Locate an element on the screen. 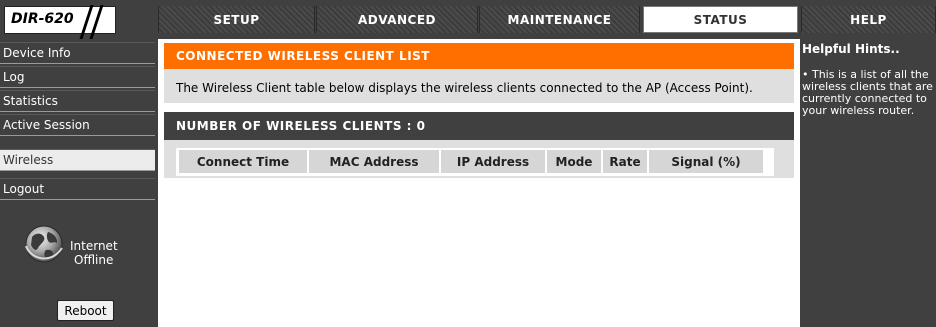  sidebar-item-label: Device Info is located at coordinates (37, 53).